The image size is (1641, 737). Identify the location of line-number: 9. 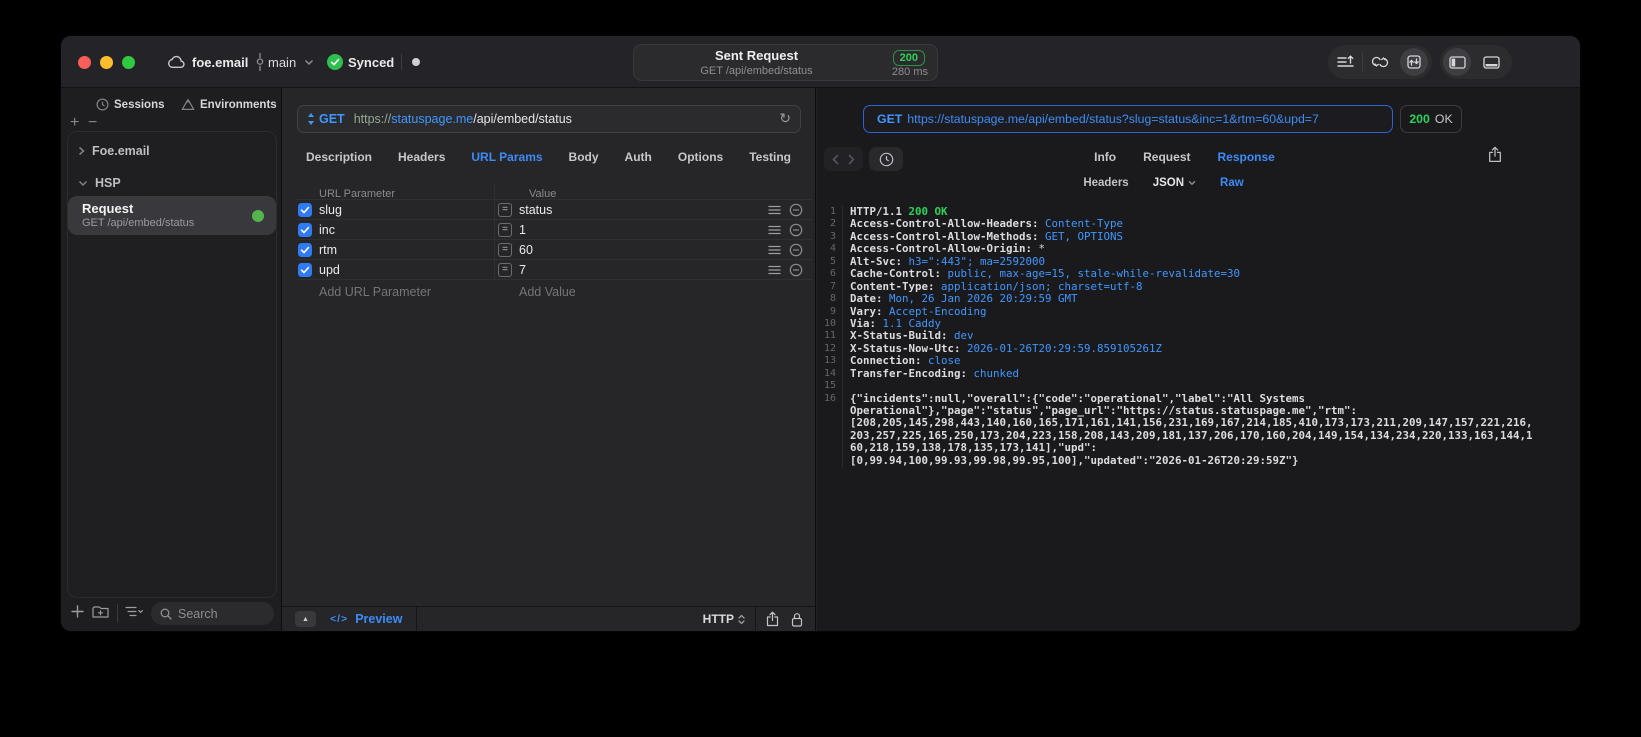
(830, 311).